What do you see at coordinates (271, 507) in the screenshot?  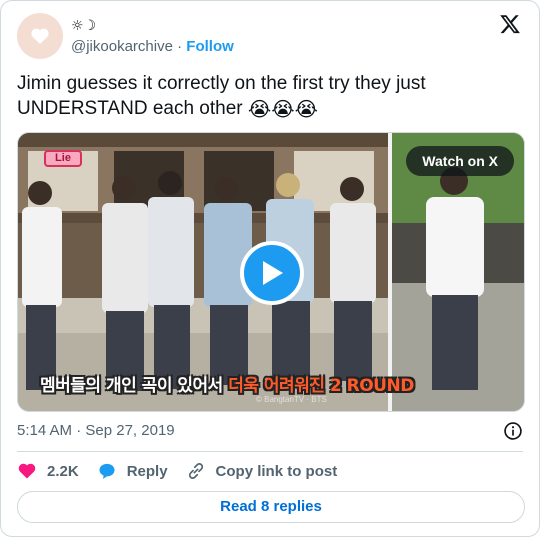 I see `read-replies-button: Read 8 replies` at bounding box center [271, 507].